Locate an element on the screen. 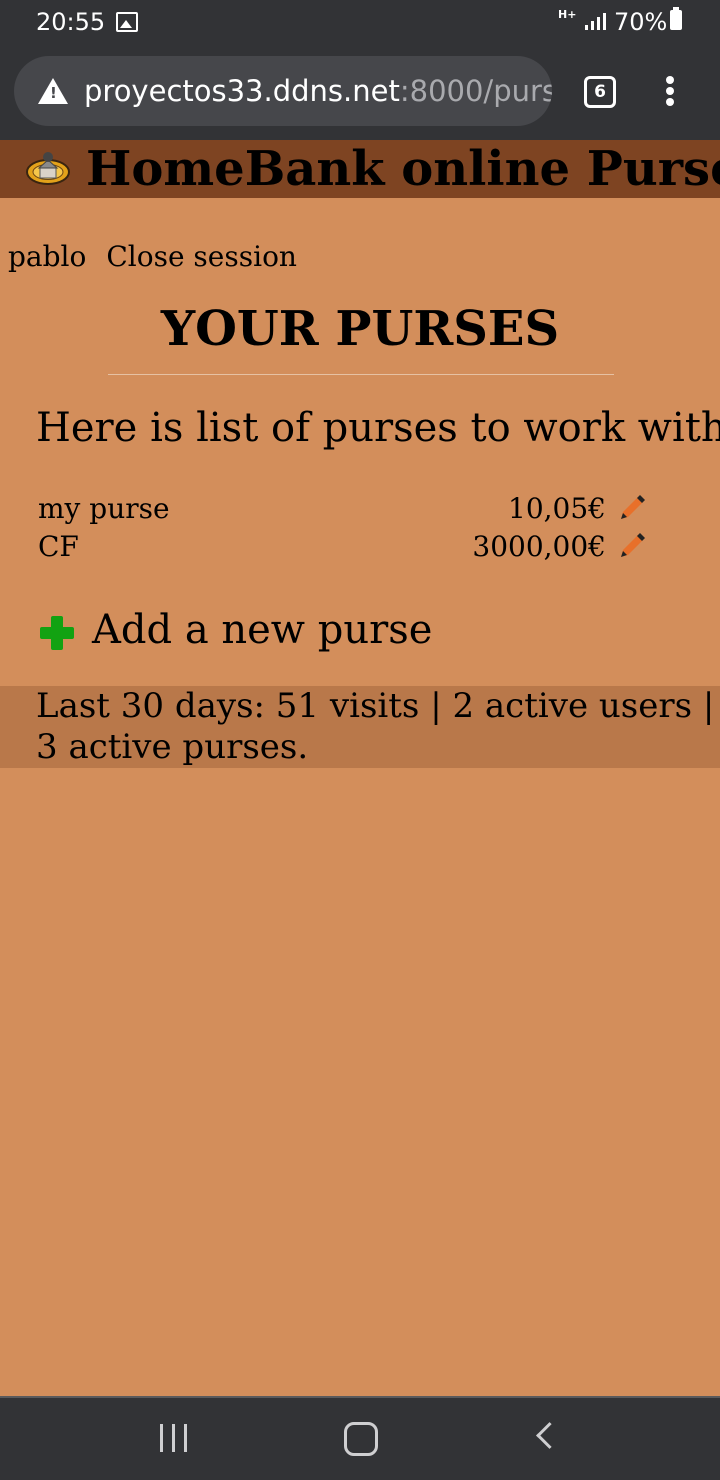  url-text: proyectos33.ddns.net:8000/purse is located at coordinates (318, 91).